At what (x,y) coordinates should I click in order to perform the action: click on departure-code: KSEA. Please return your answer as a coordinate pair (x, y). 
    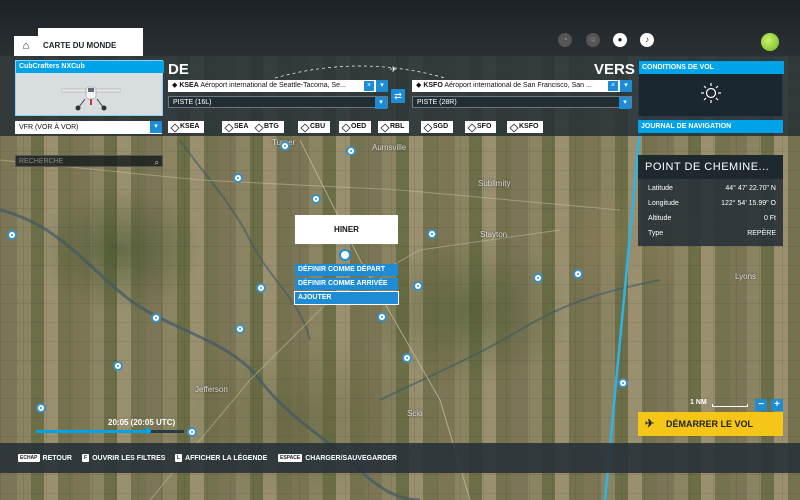
    Looking at the image, I should click on (189, 85).